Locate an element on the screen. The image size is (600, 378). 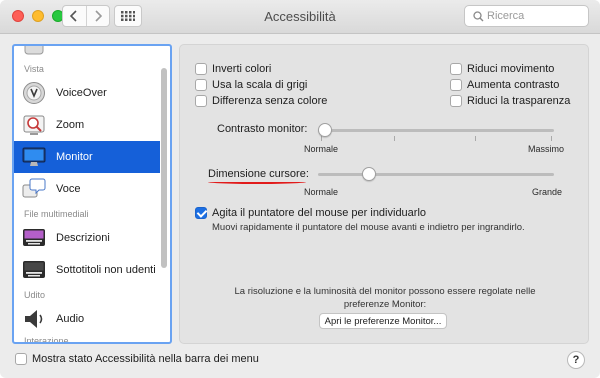
group-header-udito: Udito is located at coordinates (35, 295).